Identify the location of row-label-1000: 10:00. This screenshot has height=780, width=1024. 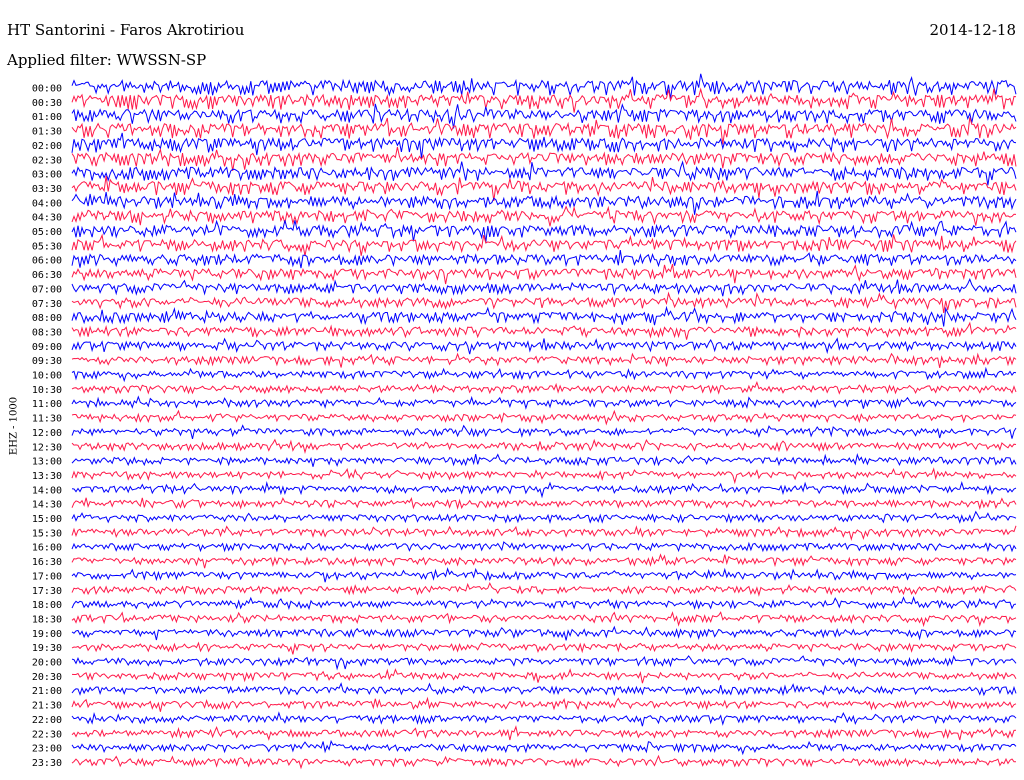
(47, 376).